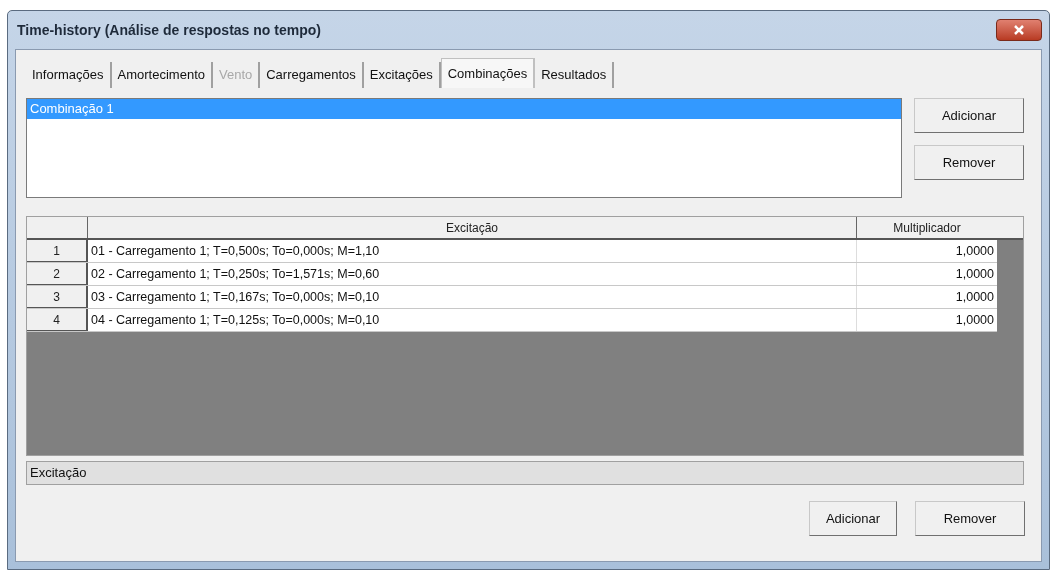  I want to click on tab: Combinações, so click(488, 73).